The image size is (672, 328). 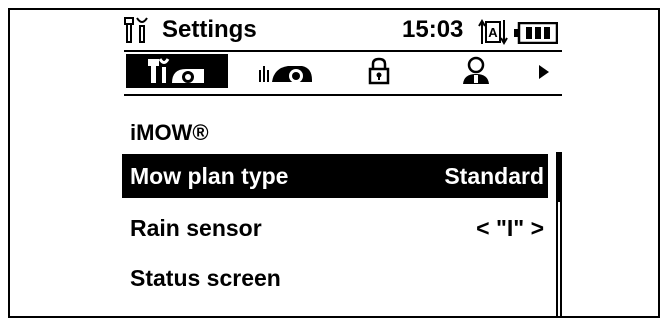 What do you see at coordinates (209, 176) in the screenshot?
I see `menu-item-label: Mow plan type` at bounding box center [209, 176].